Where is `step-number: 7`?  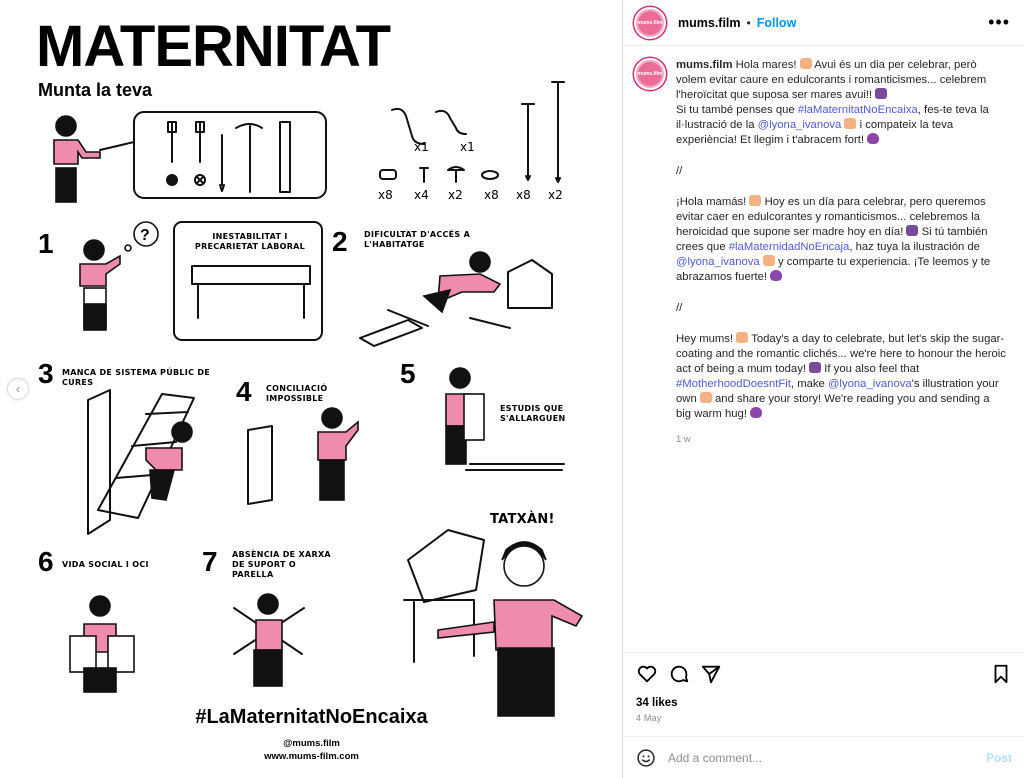 step-number: 7 is located at coordinates (210, 561).